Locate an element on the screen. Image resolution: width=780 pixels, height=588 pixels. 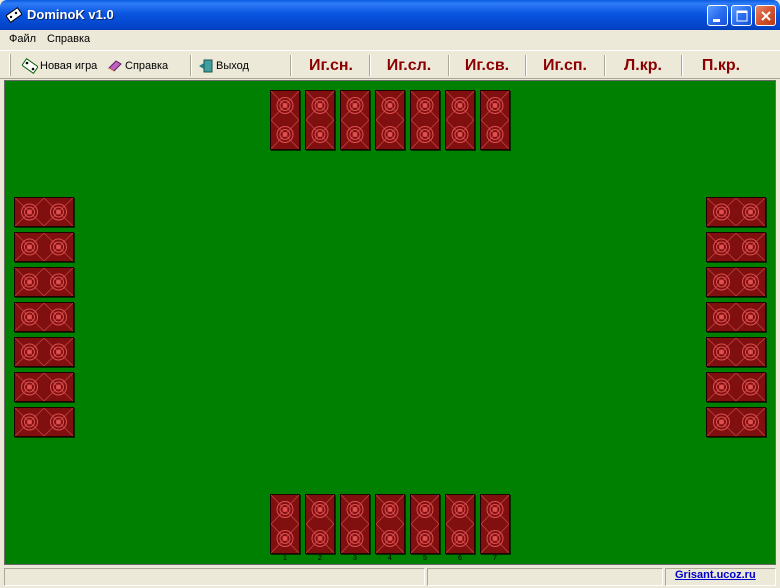
status-bar is located at coordinates (390, 577).